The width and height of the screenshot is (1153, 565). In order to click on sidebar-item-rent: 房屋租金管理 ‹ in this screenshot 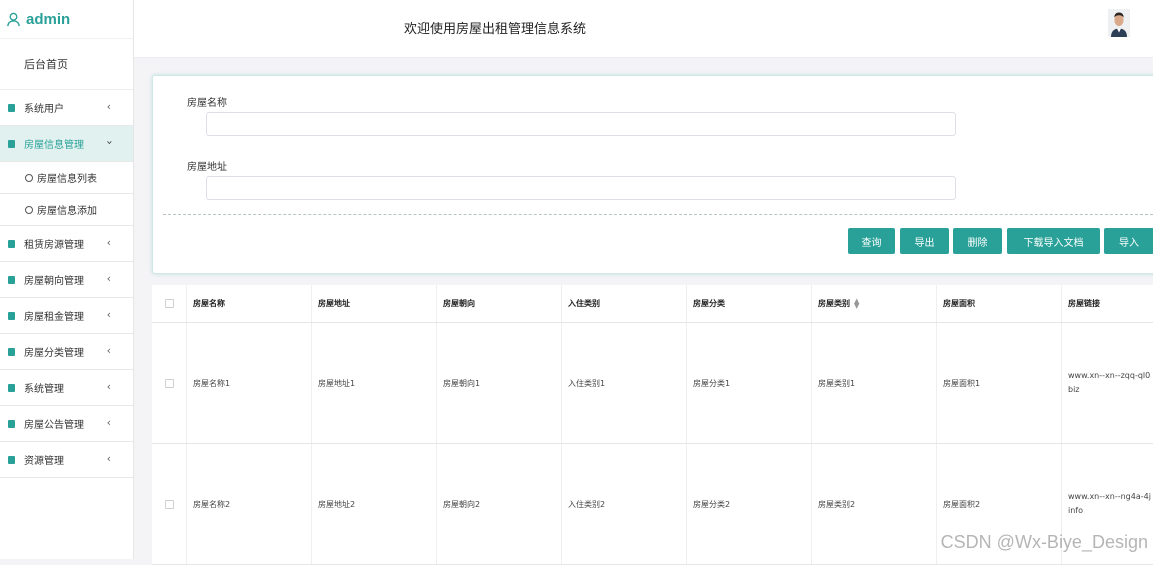, I will do `click(66, 316)`.